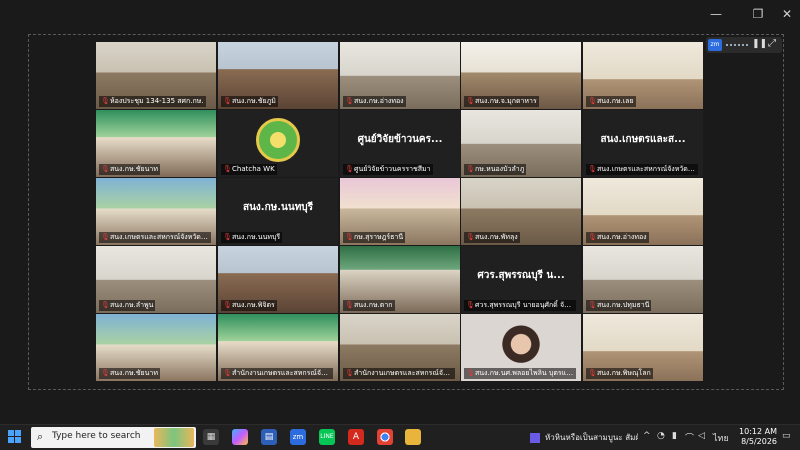  Describe the element at coordinates (278, 347) in the screenshot. I see `participant-tile: สำนักงานเกษตรและสหกรณ์จังหวัดยโสธร🎙` at that location.